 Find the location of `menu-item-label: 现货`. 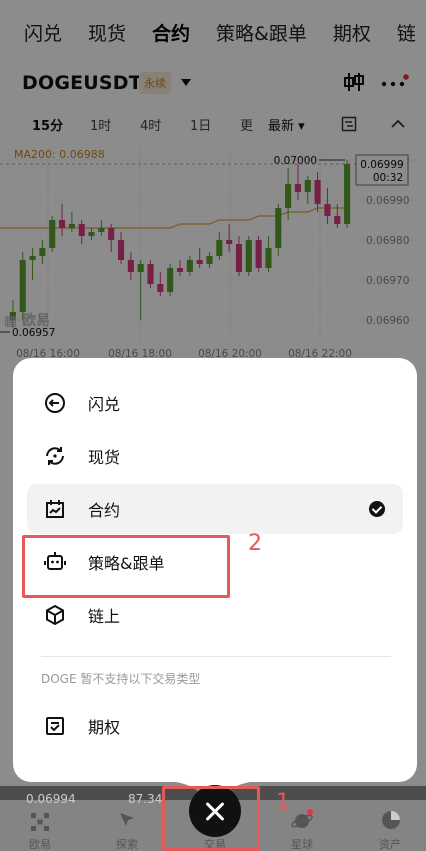

menu-item-label: 现货 is located at coordinates (104, 457).